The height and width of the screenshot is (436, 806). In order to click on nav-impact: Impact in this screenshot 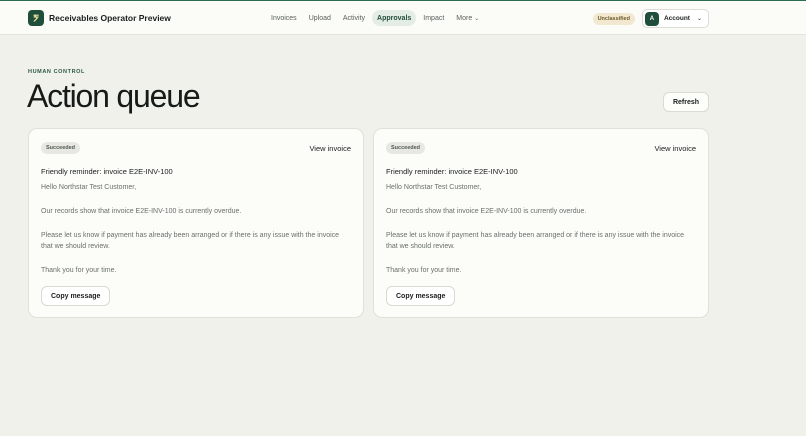, I will do `click(433, 18)`.